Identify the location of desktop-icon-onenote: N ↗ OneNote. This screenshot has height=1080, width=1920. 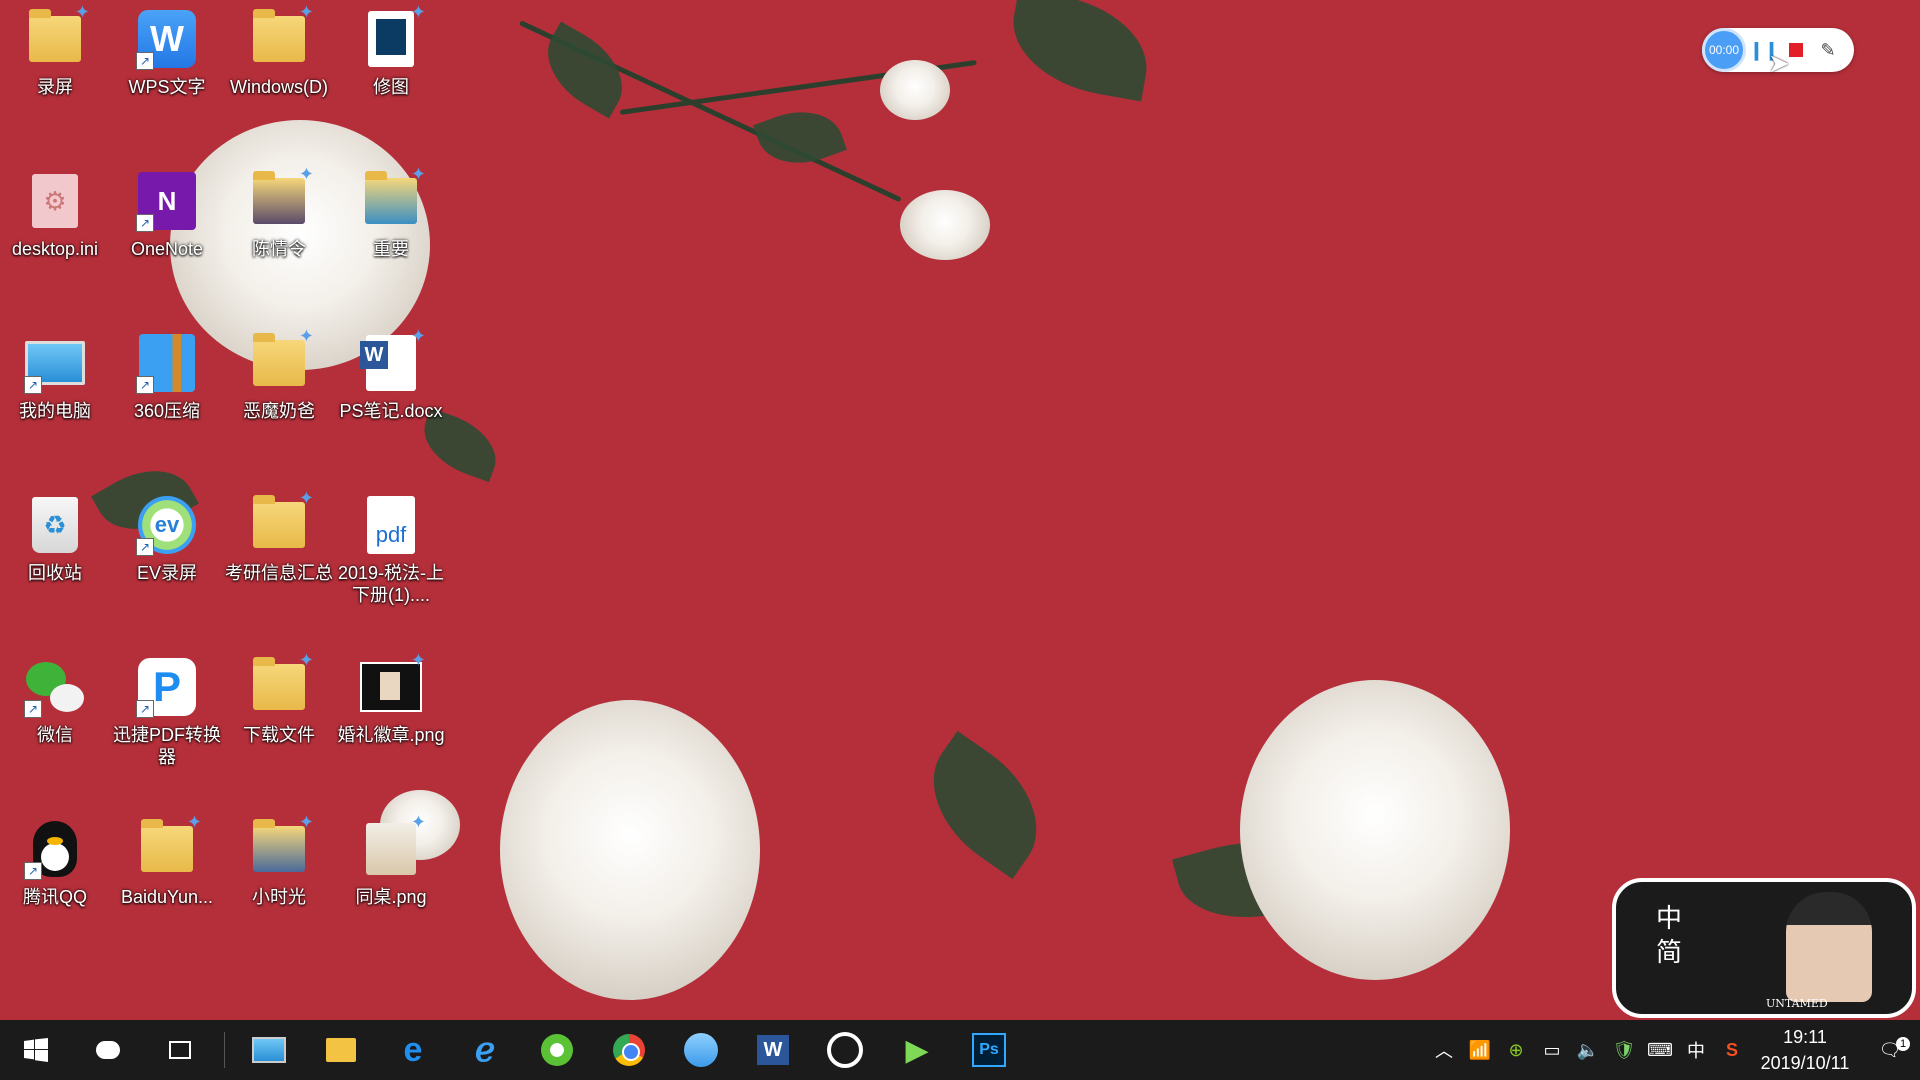
(167, 215).